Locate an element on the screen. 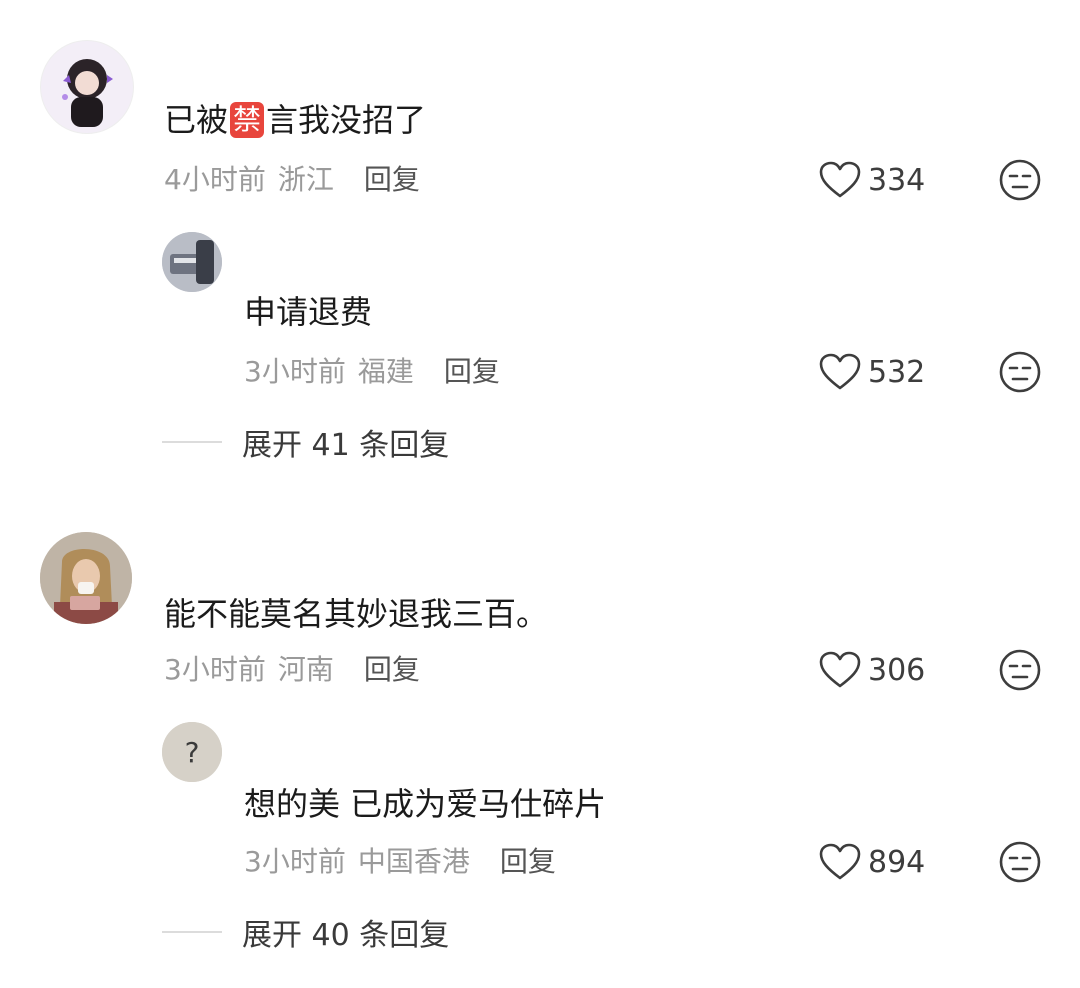 This screenshot has height=988, width=1080. like-button: 894 is located at coordinates (871, 862).